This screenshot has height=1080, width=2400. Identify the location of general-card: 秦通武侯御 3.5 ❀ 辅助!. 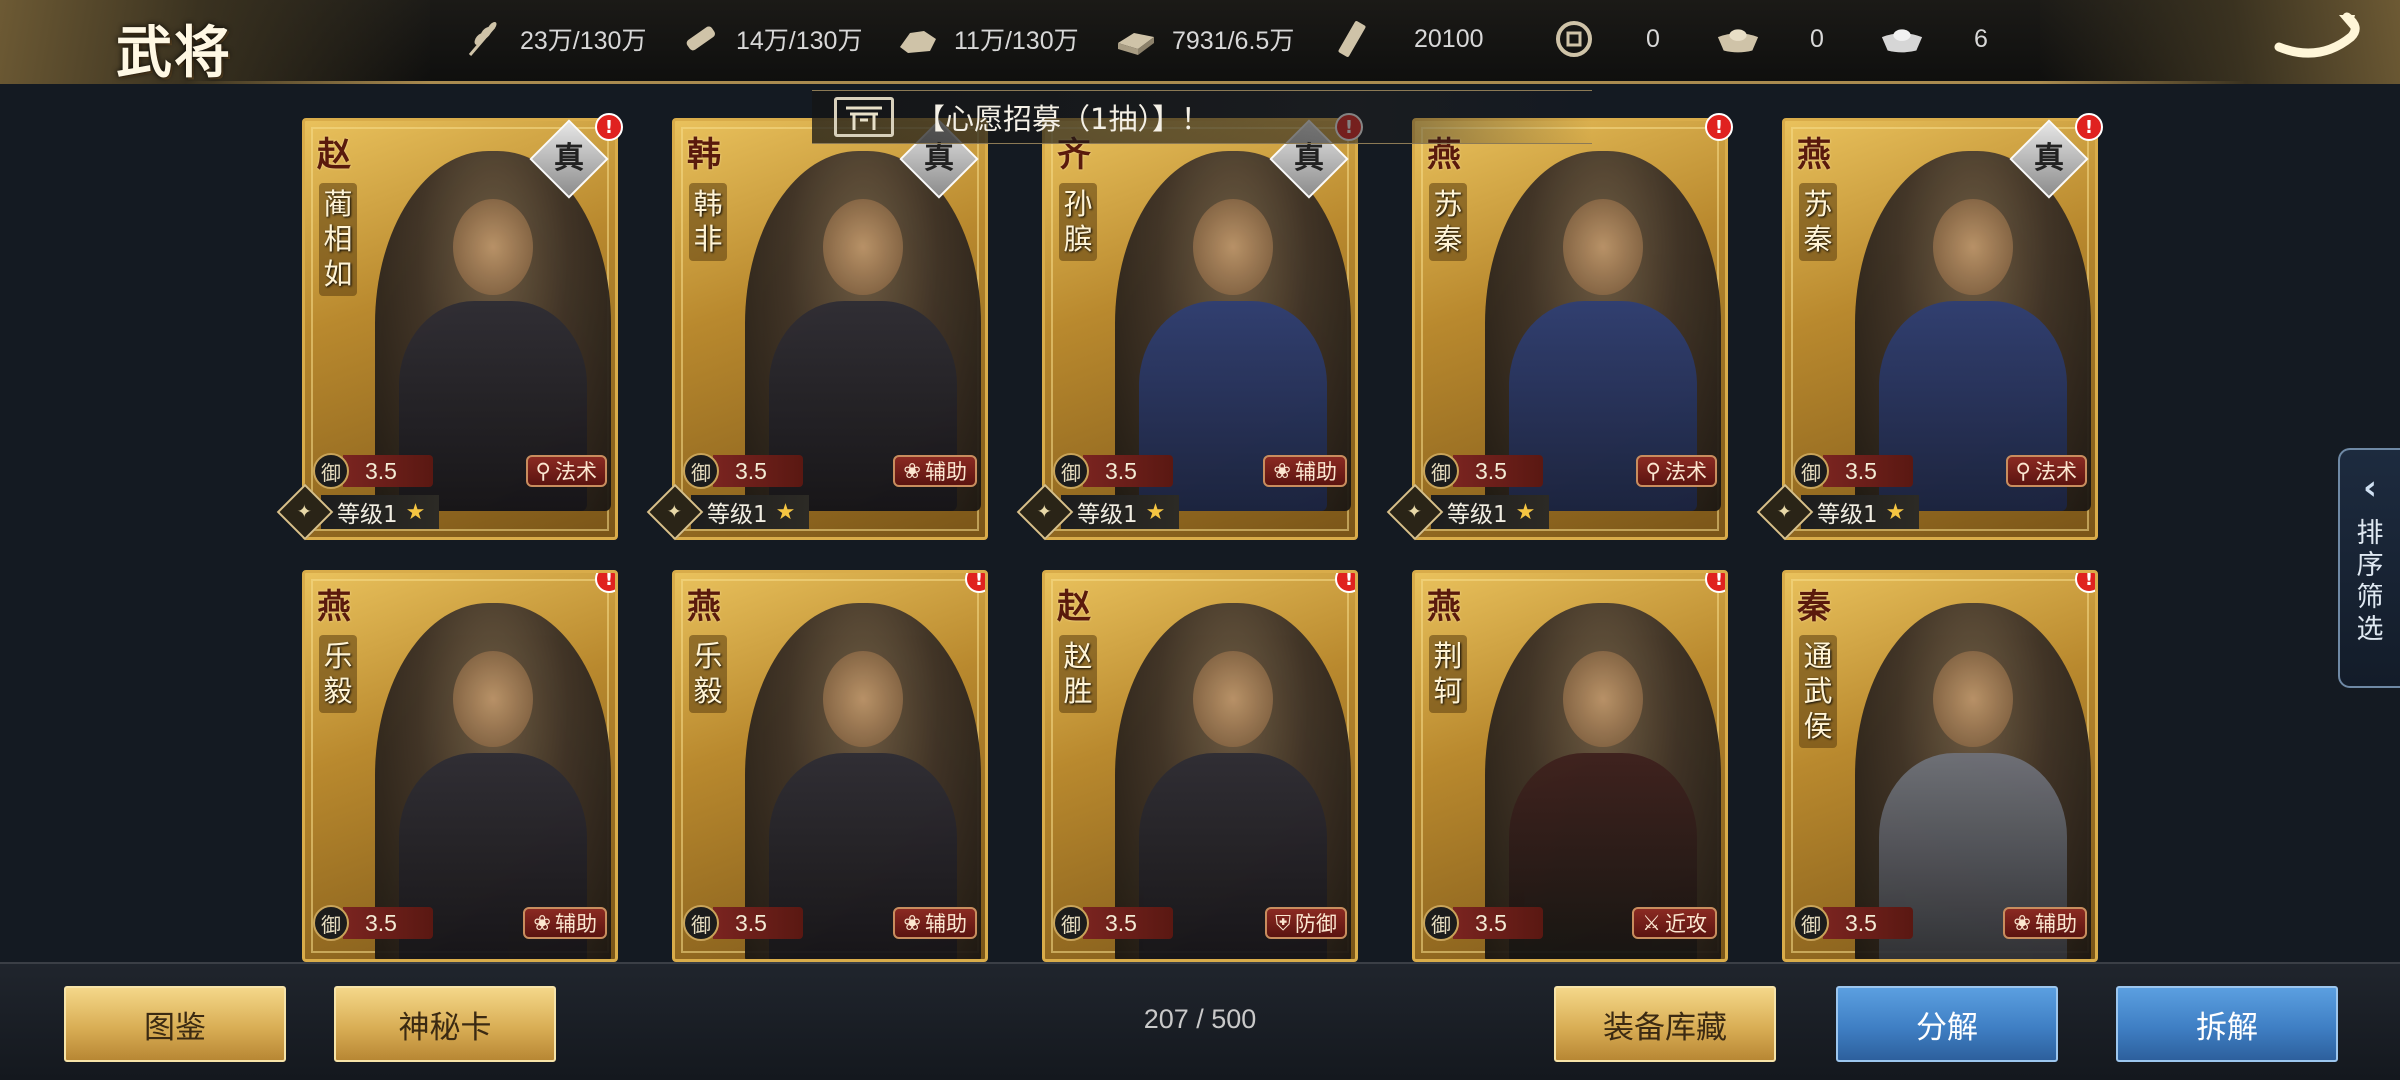
(1940, 766).